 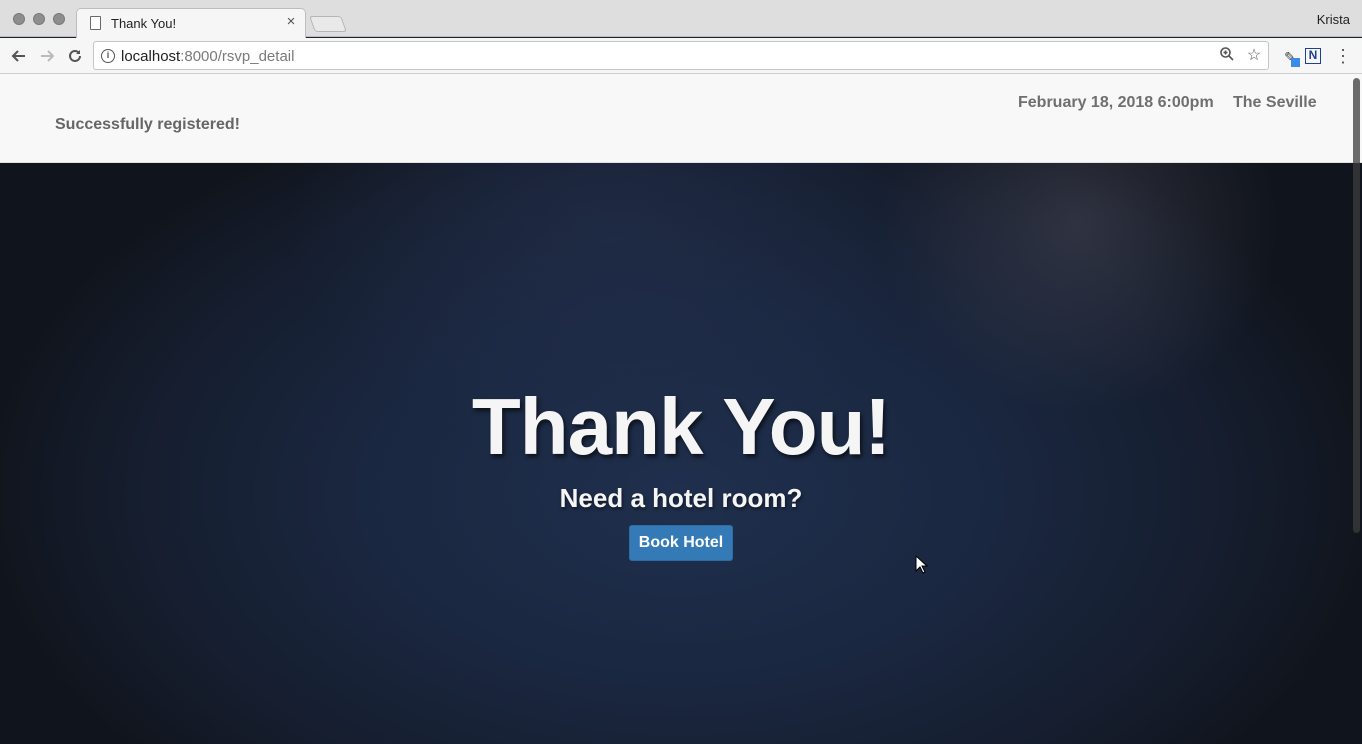 I want to click on hero-subtitle: Need a hotel room?, so click(x=681, y=498).